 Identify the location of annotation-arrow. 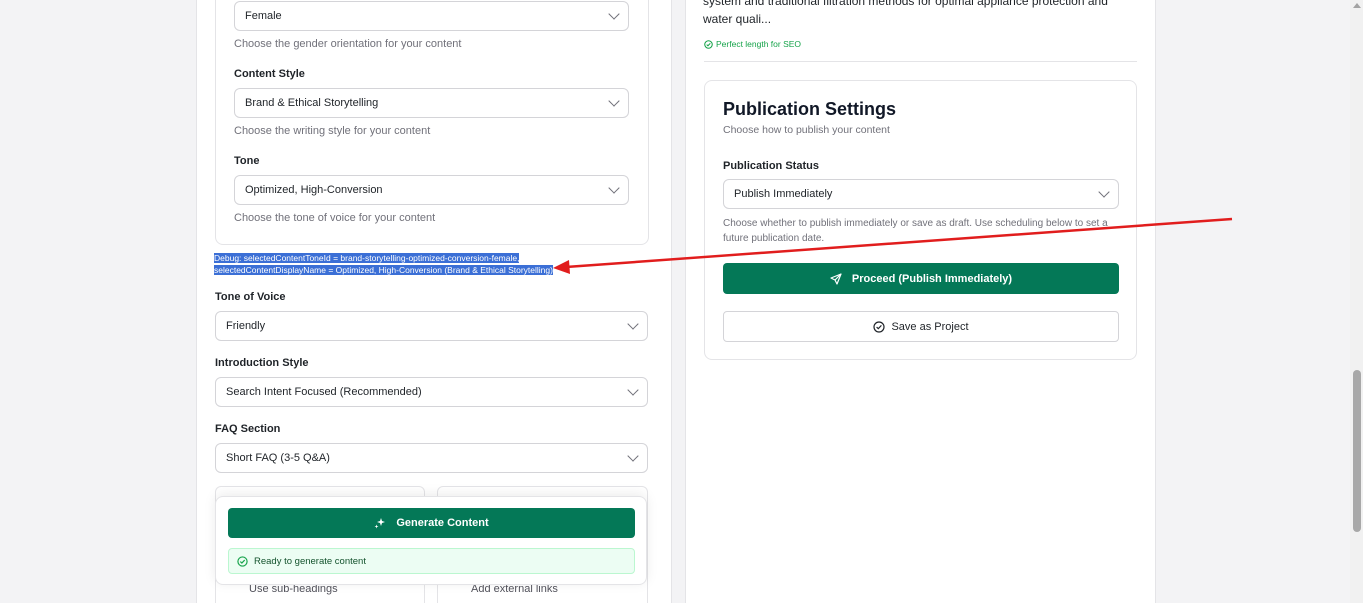
(893, 245).